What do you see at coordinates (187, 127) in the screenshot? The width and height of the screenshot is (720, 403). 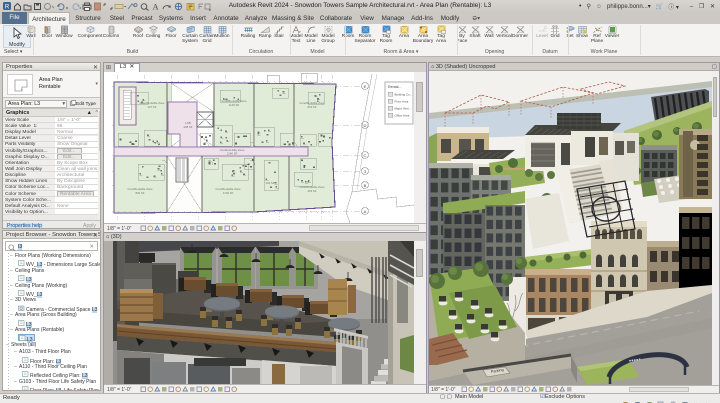 I see `svg-text: 208 SF` at bounding box center [187, 127].